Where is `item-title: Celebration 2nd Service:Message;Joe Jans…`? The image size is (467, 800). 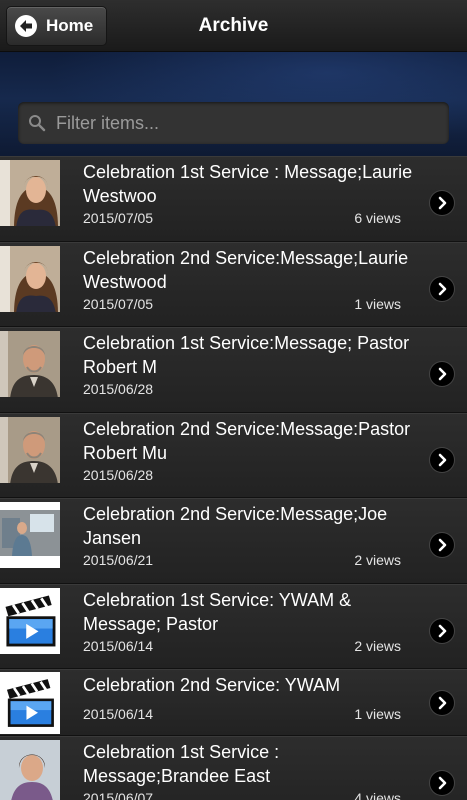 item-title: Celebration 2nd Service:Message;Joe Jans… is located at coordinates (235, 526).